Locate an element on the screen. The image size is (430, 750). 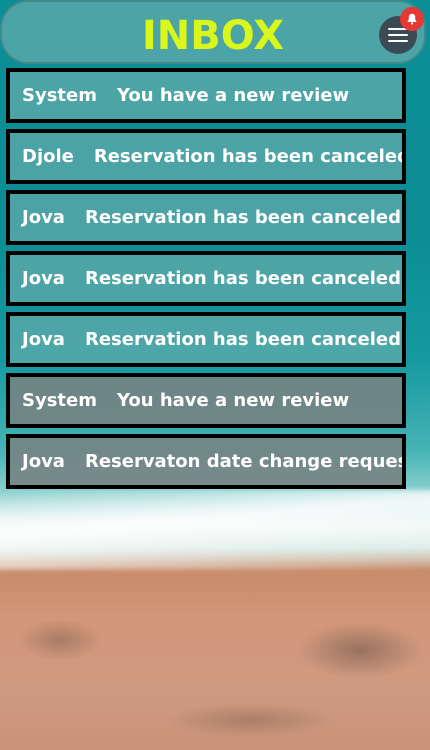
bell-icon is located at coordinates (412, 19).